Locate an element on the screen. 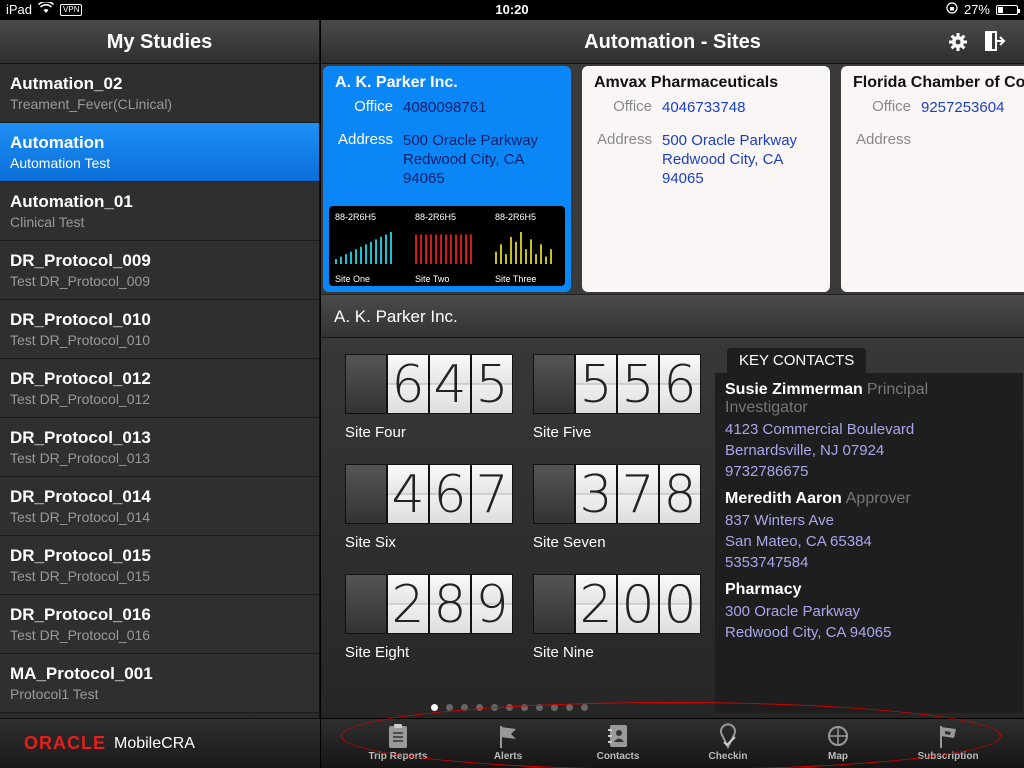 This screenshot has height=768, width=1024. office-phone: 4080098761 is located at coordinates (444, 107).